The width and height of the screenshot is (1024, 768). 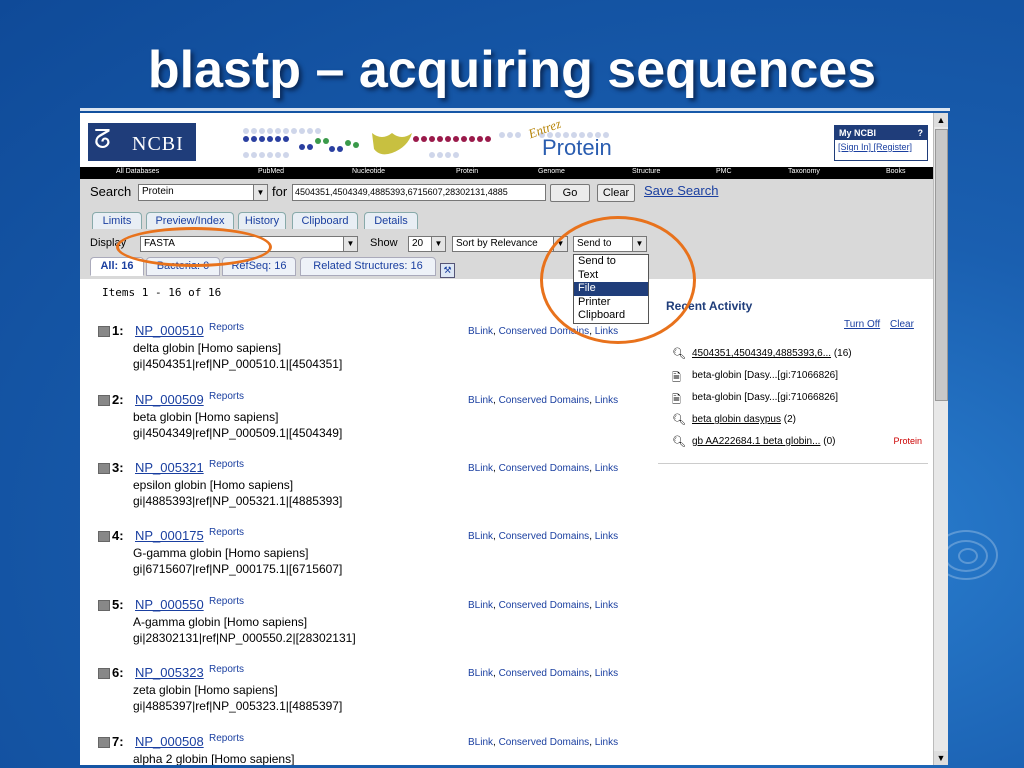 I want to click on clear-recent-link: Clear, so click(x=902, y=324).